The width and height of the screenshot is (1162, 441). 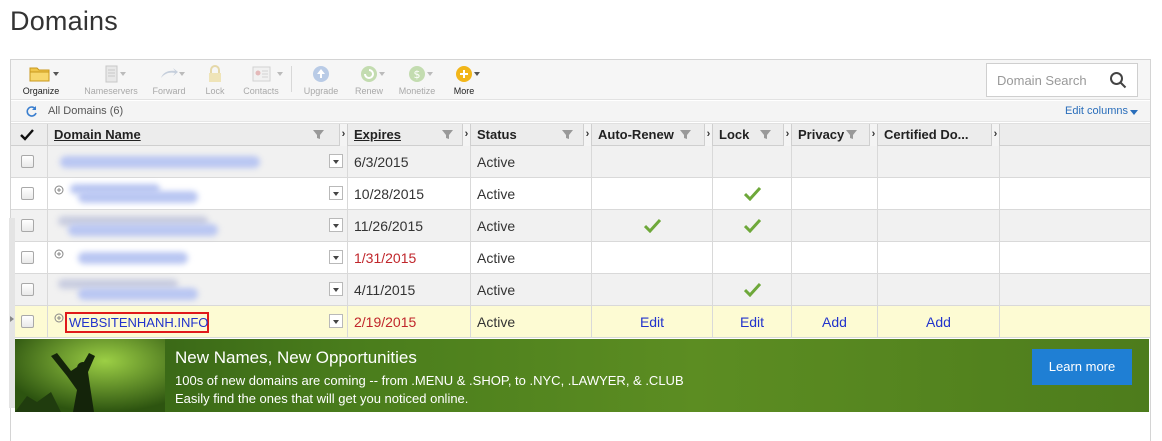 I want to click on expires-cell: 1/31/2015, so click(x=409, y=257).